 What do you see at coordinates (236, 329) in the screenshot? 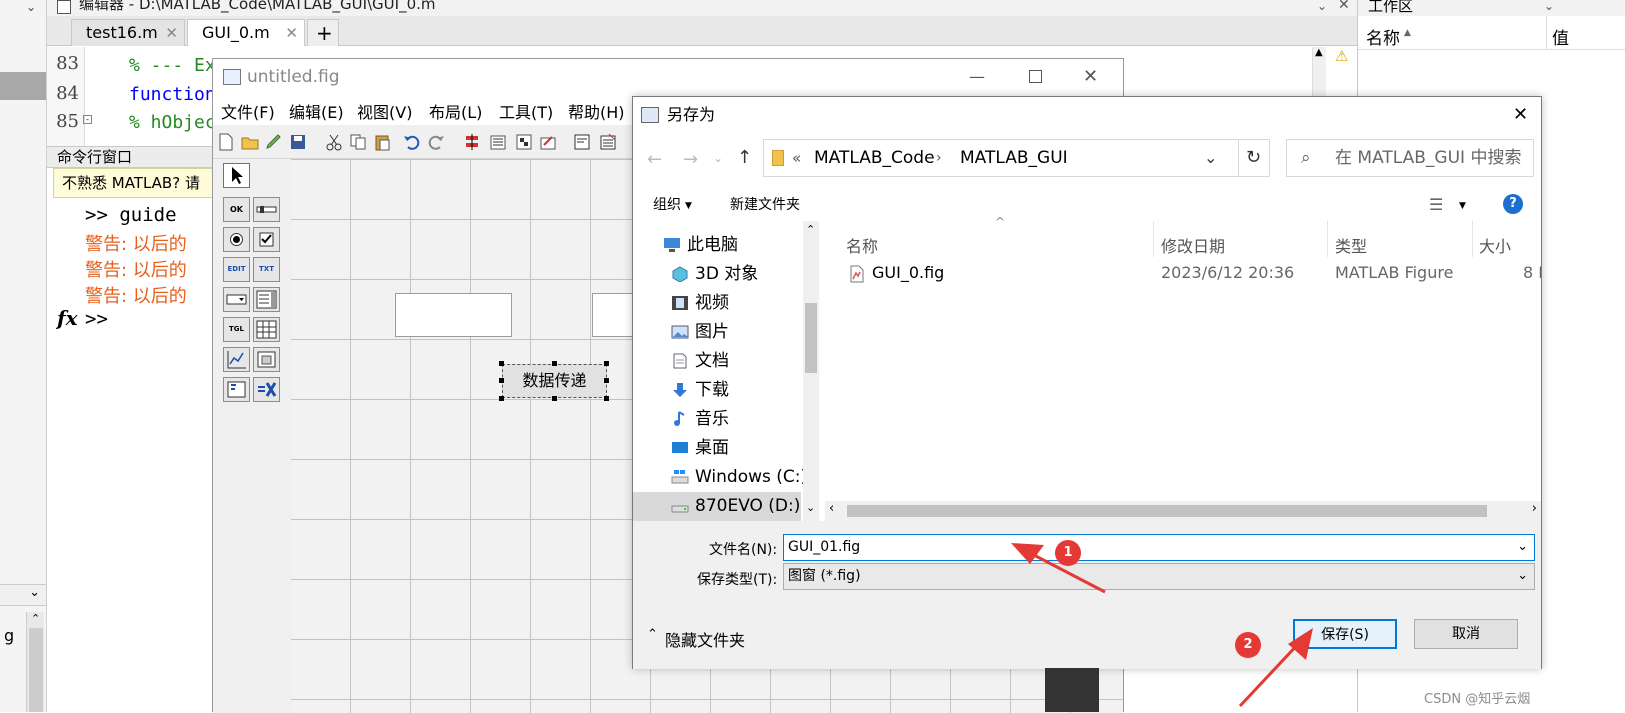
I see `toggle-button-tool: TGL` at bounding box center [236, 329].